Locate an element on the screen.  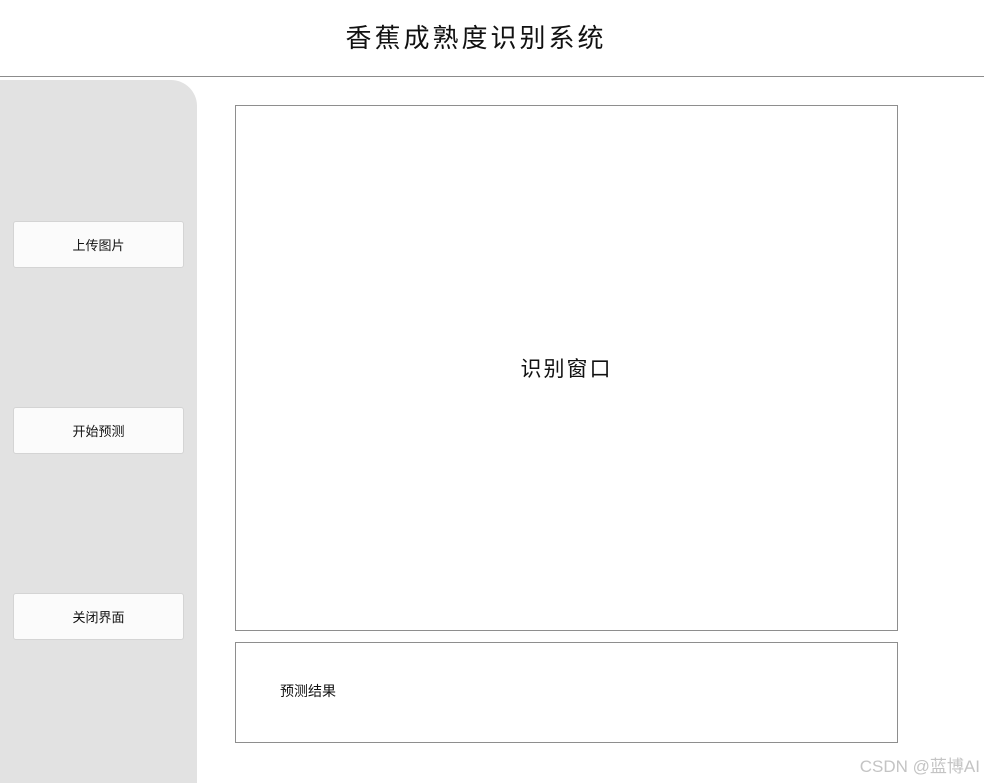
upload-image-button: 上传图片 is located at coordinates (98, 244).